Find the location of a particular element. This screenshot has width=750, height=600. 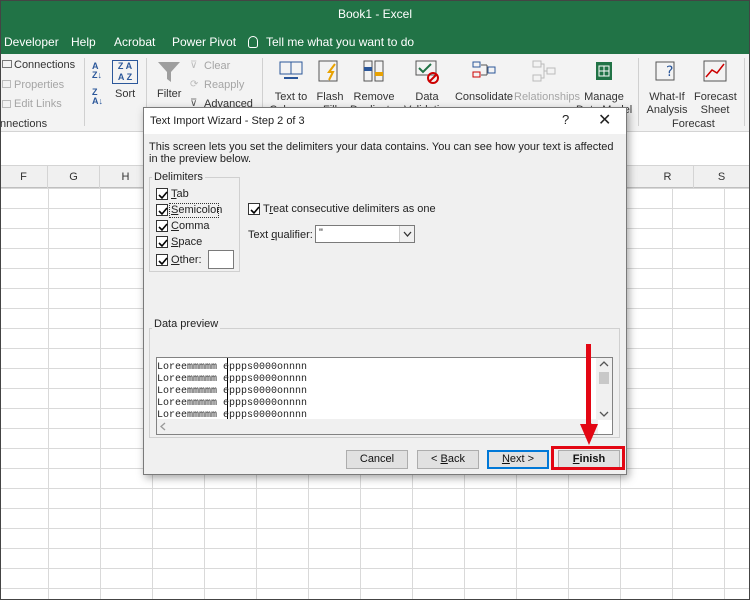

data-preview-label: Data preview is located at coordinates (186, 324).